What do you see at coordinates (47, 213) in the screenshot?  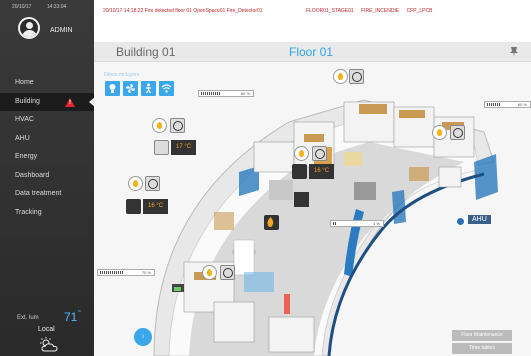 I see `nav-item-tracking: Tracking` at bounding box center [47, 213].